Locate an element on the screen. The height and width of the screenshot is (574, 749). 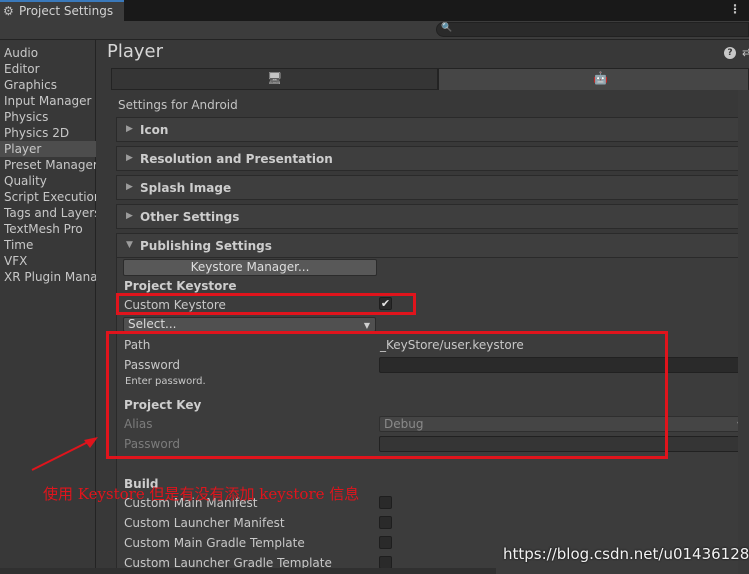
sidebar-item-physics: Physics is located at coordinates (48, 117).